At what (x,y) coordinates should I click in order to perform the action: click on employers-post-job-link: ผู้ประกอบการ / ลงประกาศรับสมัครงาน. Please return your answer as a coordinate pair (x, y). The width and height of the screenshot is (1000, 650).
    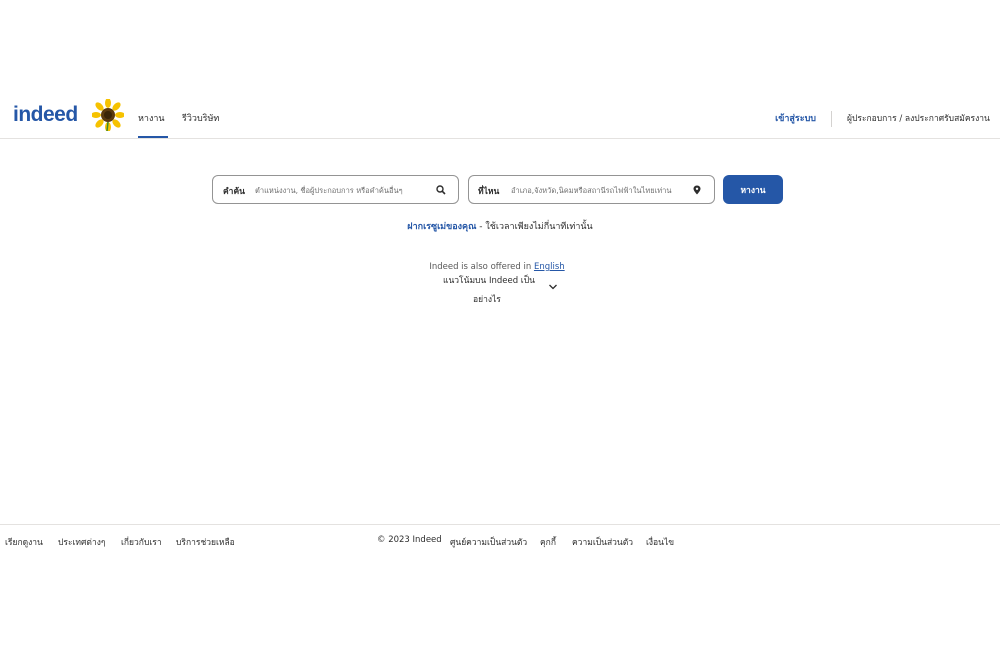
    Looking at the image, I should click on (918, 118).